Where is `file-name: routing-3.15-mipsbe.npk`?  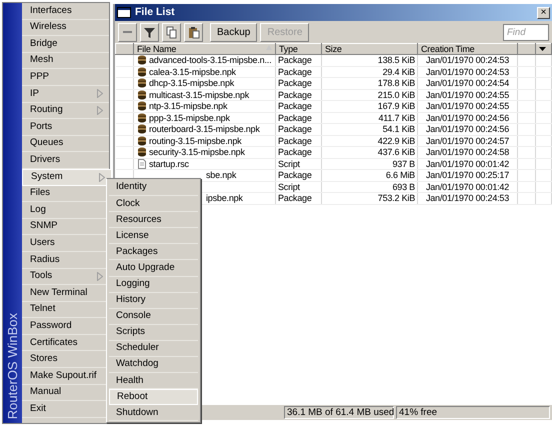 file-name: routing-3.15-mipsbe.npk is located at coordinates (195, 141).